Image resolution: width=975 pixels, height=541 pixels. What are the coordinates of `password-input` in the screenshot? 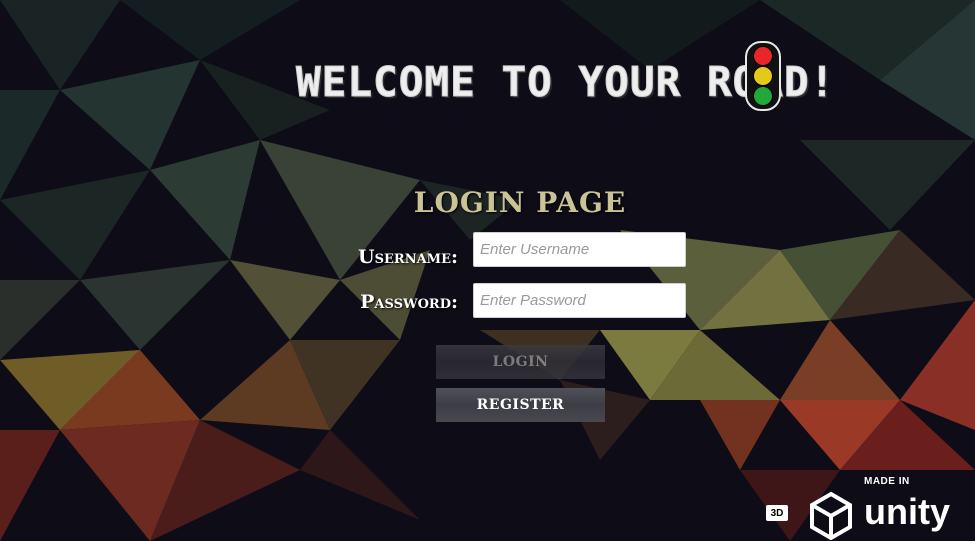 It's located at (579, 300).